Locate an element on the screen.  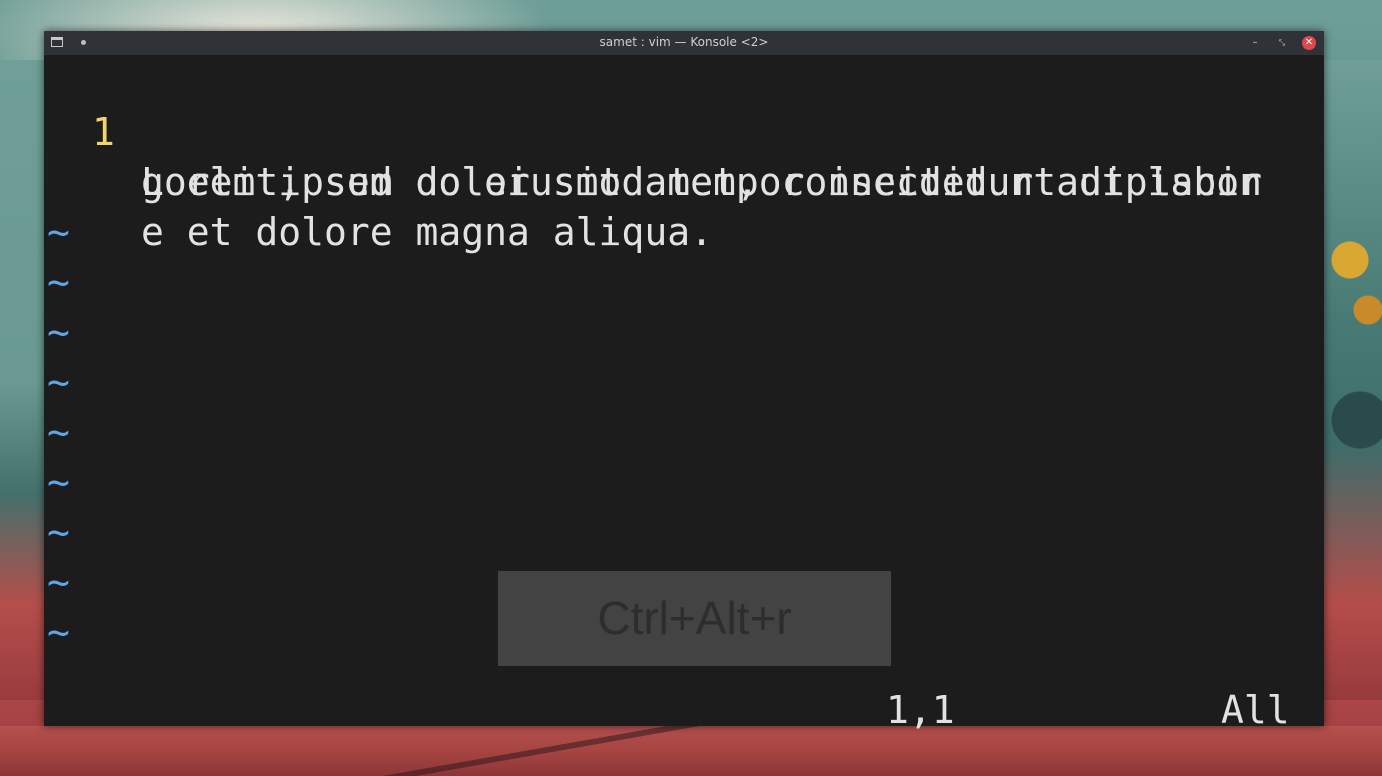
keystroke-overlay: Ctrl+Alt+r is located at coordinates (694, 618).